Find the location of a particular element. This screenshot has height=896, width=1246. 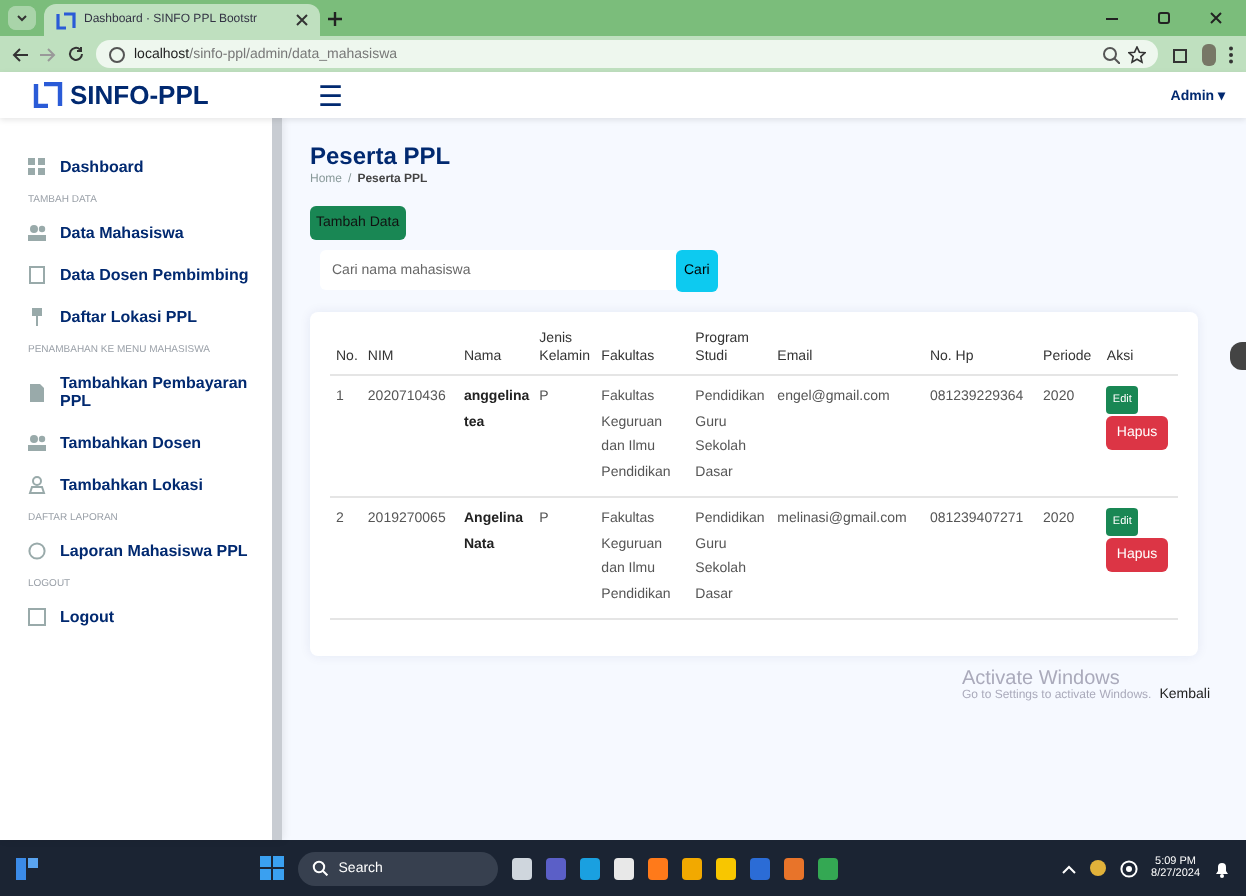

site-info-icon is located at coordinates (117, 54).